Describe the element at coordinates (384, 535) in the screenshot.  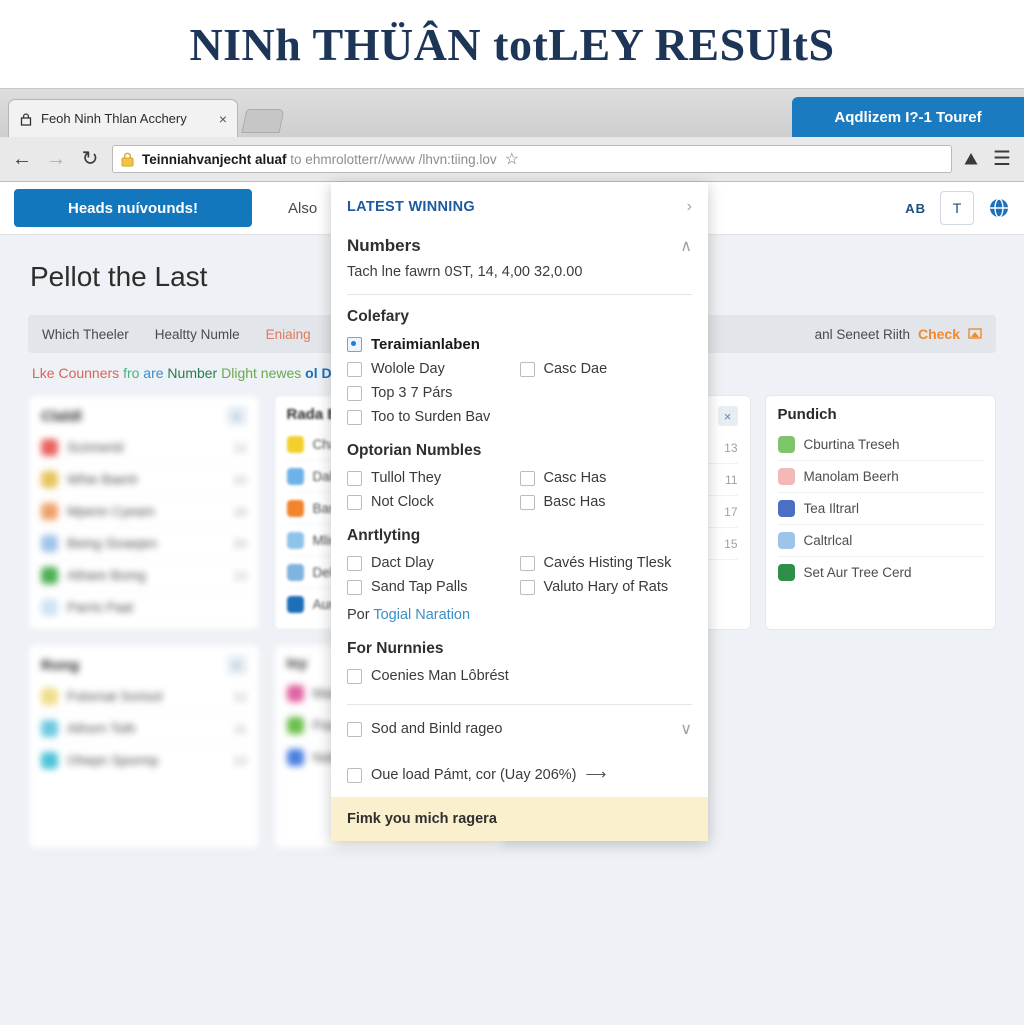
I see `section-heading-anrtlyting: Anrtlyting` at that location.